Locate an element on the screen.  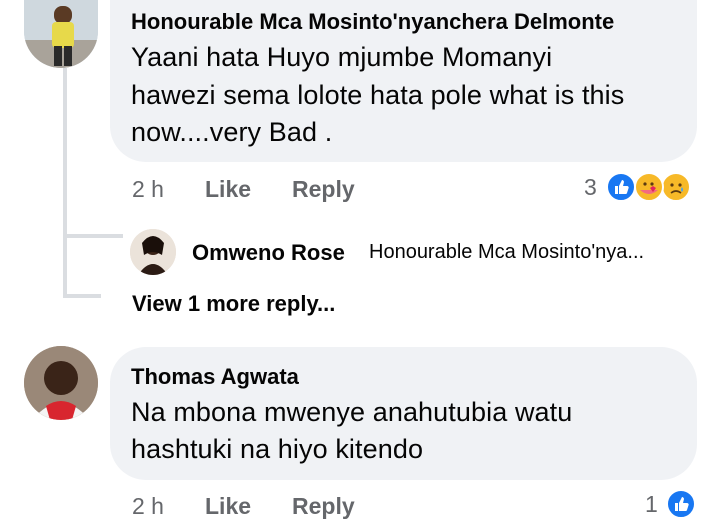
reply-author: Omweno Rose is located at coordinates (268, 253).